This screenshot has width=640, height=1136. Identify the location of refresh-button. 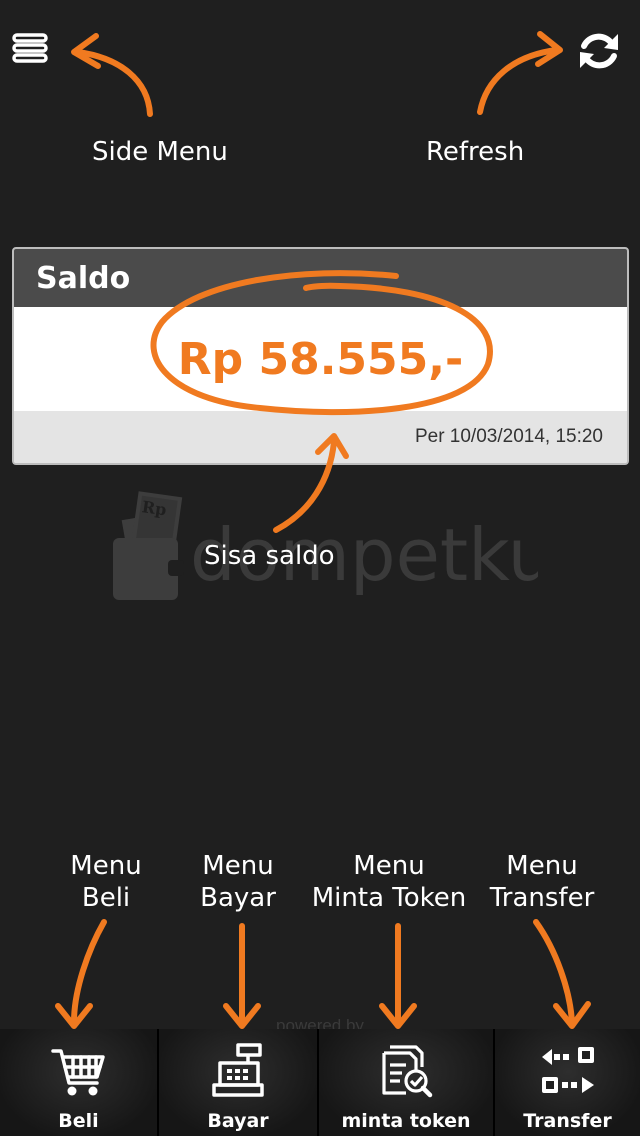
(599, 51).